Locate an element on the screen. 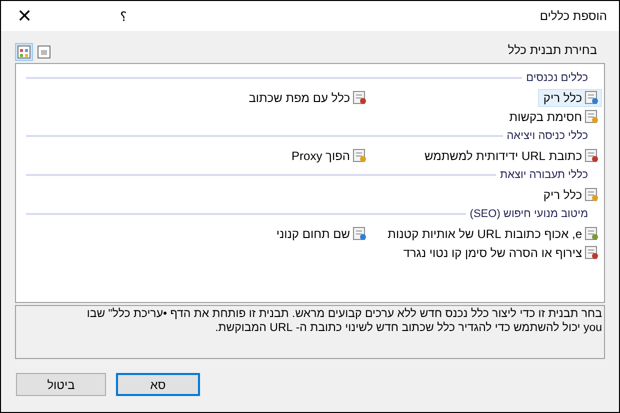  description-text: you יכול להשתמש כדי להגדיר כלל שכתוב חדש לשינוי כתובת ה- URL המבוקשת. is located at coordinates (408, 328).